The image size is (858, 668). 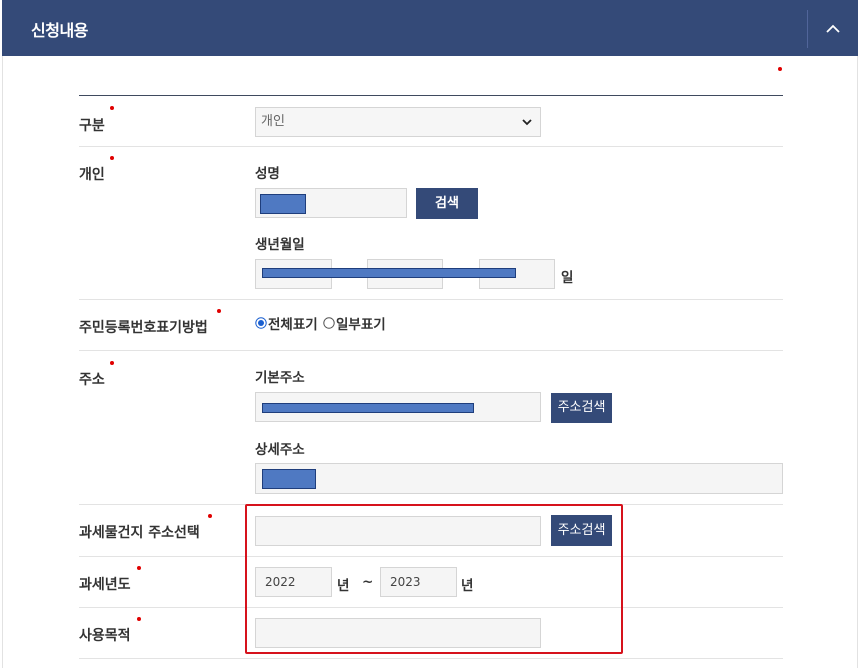 I want to click on tax-year-label: 과세년도, so click(x=105, y=585).